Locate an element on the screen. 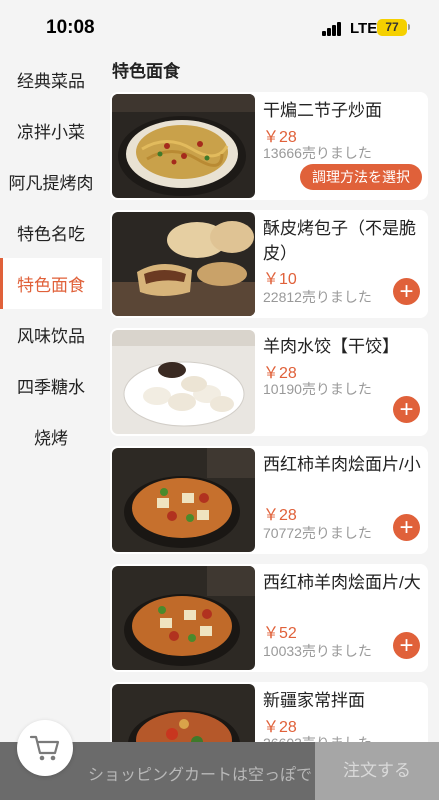 The width and height of the screenshot is (439, 800). sidebar-item-bbq-meat: 阿凡提烤肉 is located at coordinates (51, 181).